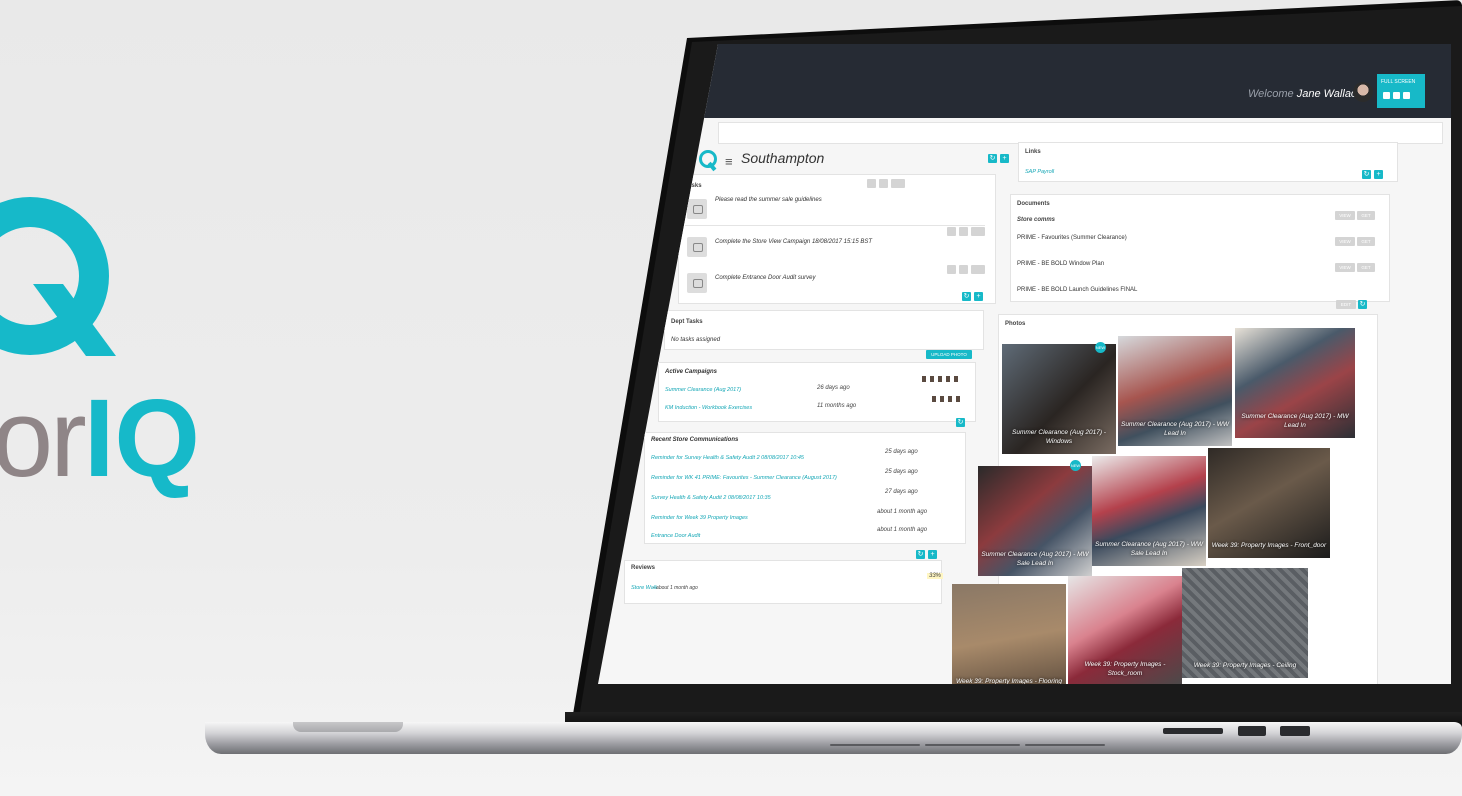 The height and width of the screenshot is (796, 1462). Describe the element at coordinates (100, 438) in the screenshot. I see `brand-wordmark: orIQ` at that location.